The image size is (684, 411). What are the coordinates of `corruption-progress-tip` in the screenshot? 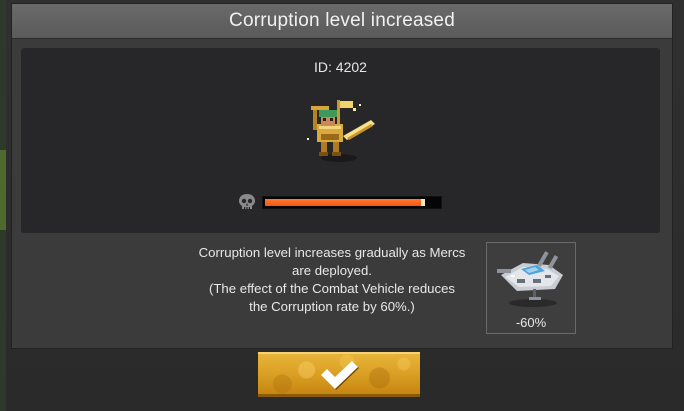 It's located at (423, 202).